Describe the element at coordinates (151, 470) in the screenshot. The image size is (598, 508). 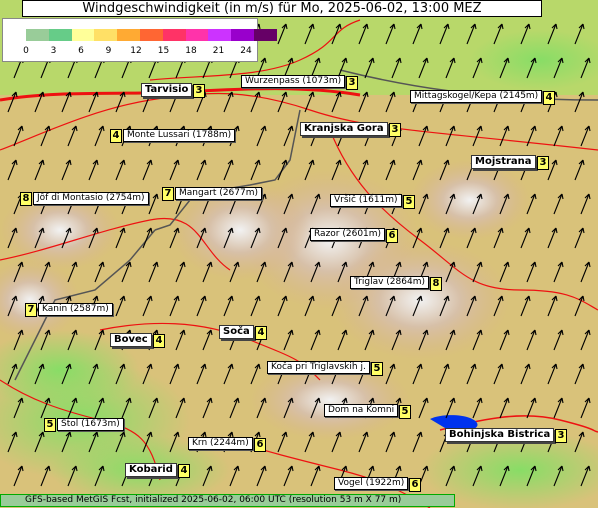
I see `place-name-label: Kobarid` at that location.